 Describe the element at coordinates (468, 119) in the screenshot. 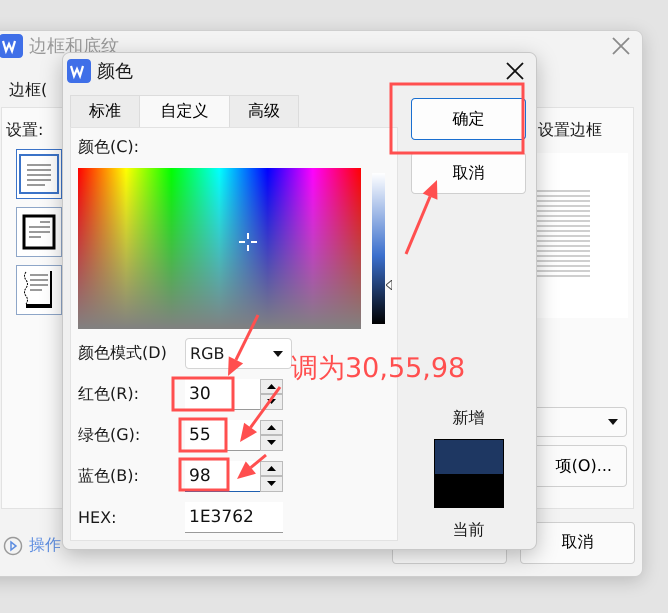

I see `ok-button: 确定` at that location.